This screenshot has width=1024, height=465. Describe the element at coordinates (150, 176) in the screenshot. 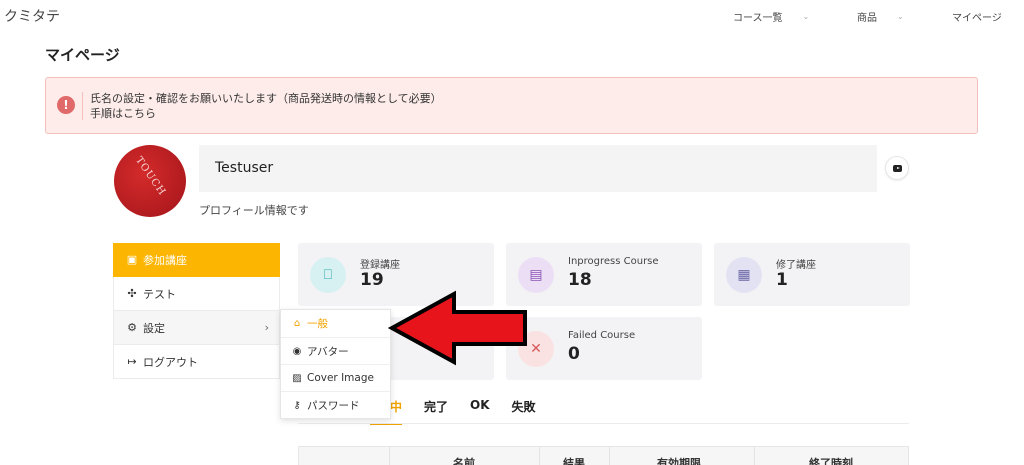

I see `avatar-text: TOUCH` at that location.